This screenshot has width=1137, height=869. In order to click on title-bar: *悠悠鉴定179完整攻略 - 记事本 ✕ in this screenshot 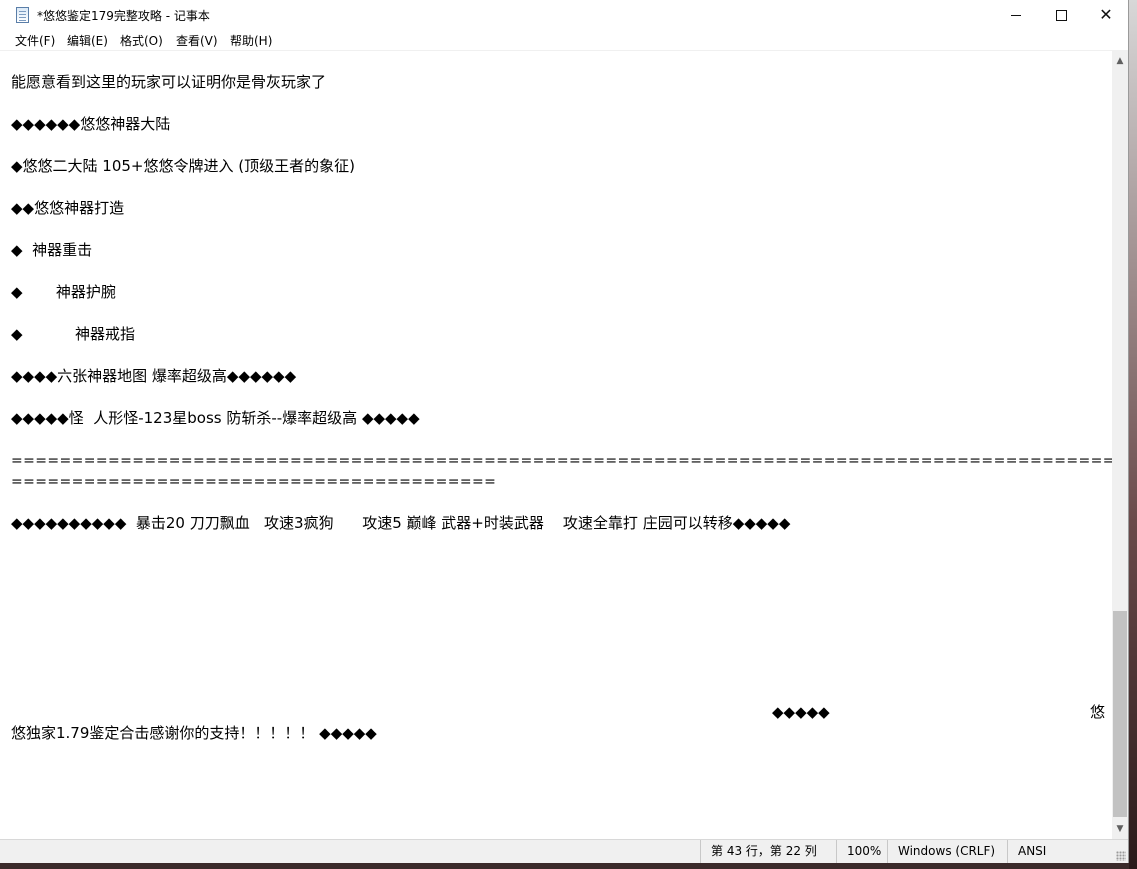, I will do `click(564, 15)`.